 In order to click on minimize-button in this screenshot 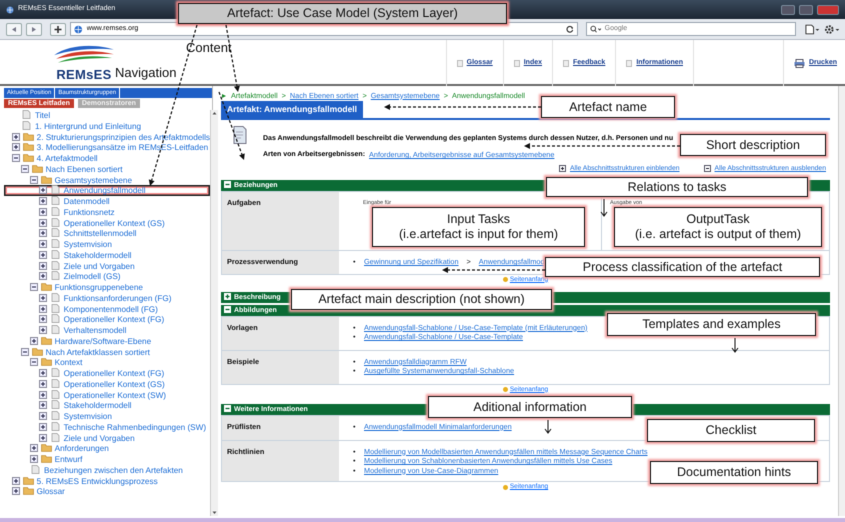, I will do `click(788, 9)`.